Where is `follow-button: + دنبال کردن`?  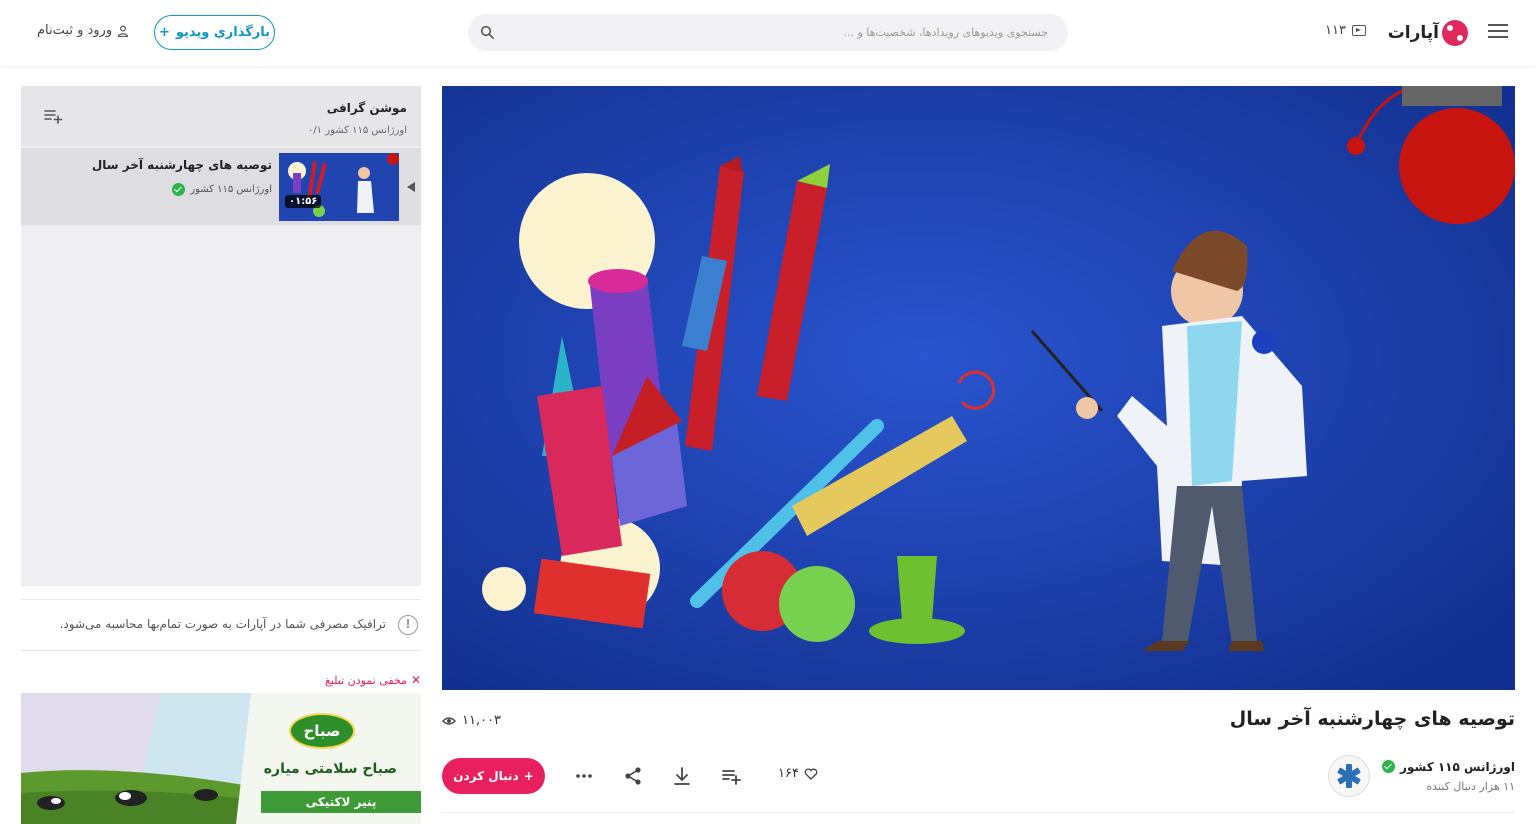 follow-button: + دنبال کردن is located at coordinates (493, 776).